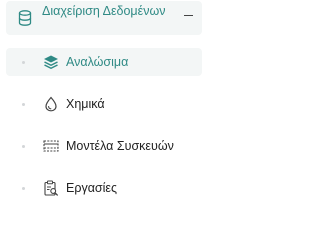  Describe the element at coordinates (51, 104) in the screenshot. I see `drop-icon` at that location.